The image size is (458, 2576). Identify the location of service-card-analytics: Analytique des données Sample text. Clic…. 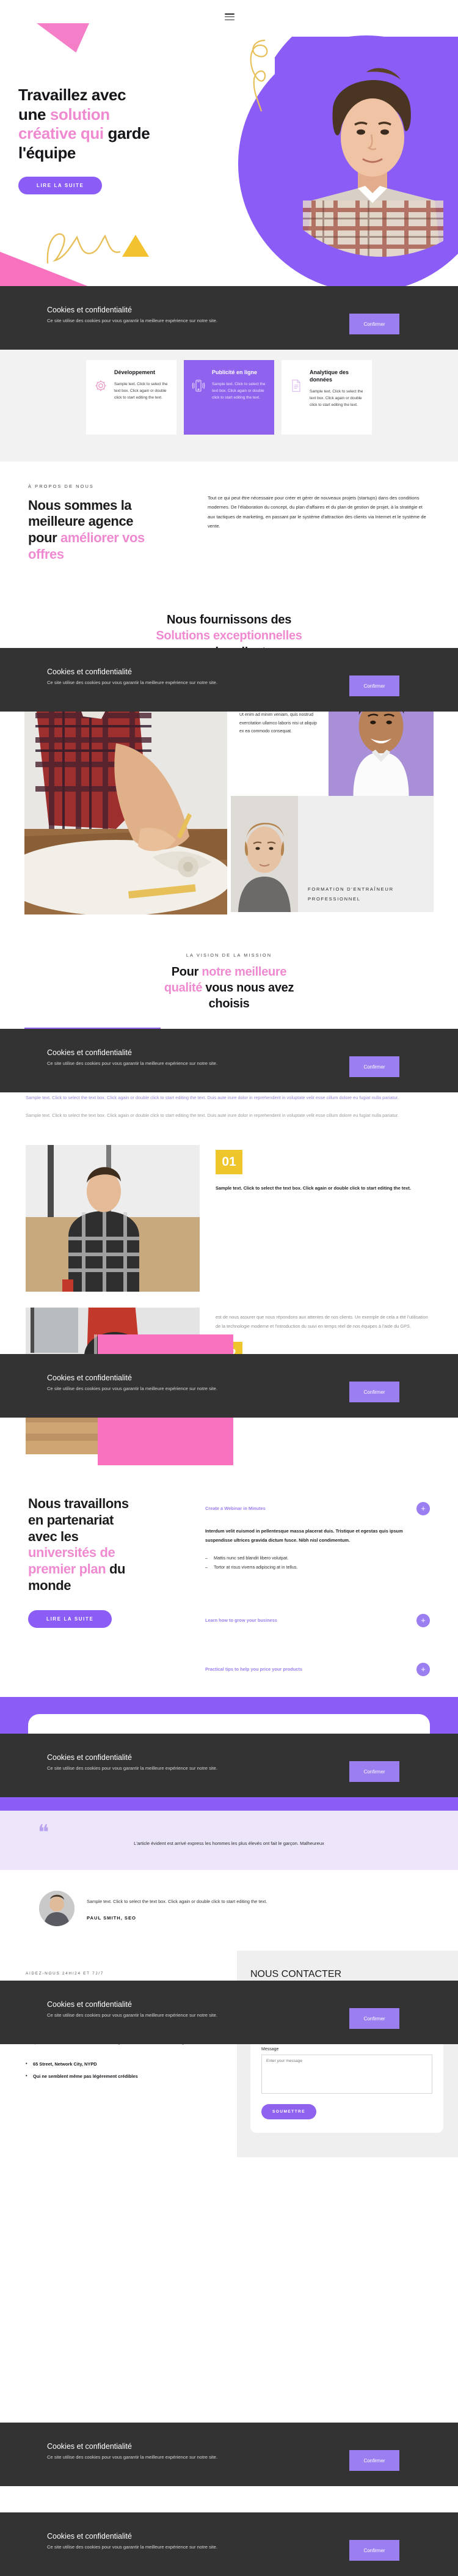
(327, 397).